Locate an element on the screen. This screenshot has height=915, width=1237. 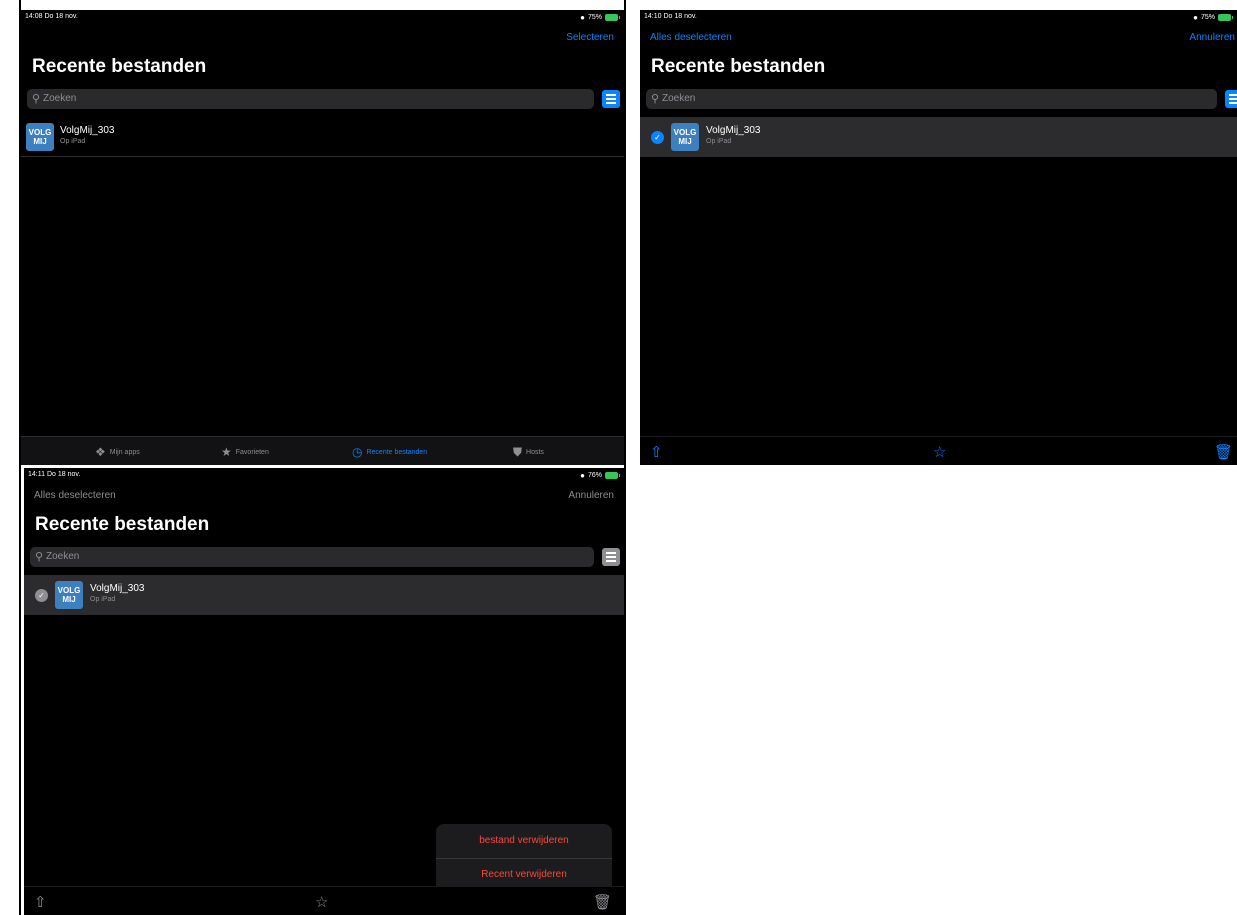
status-time: 14:11 Do 18 nov. is located at coordinates (54, 474).